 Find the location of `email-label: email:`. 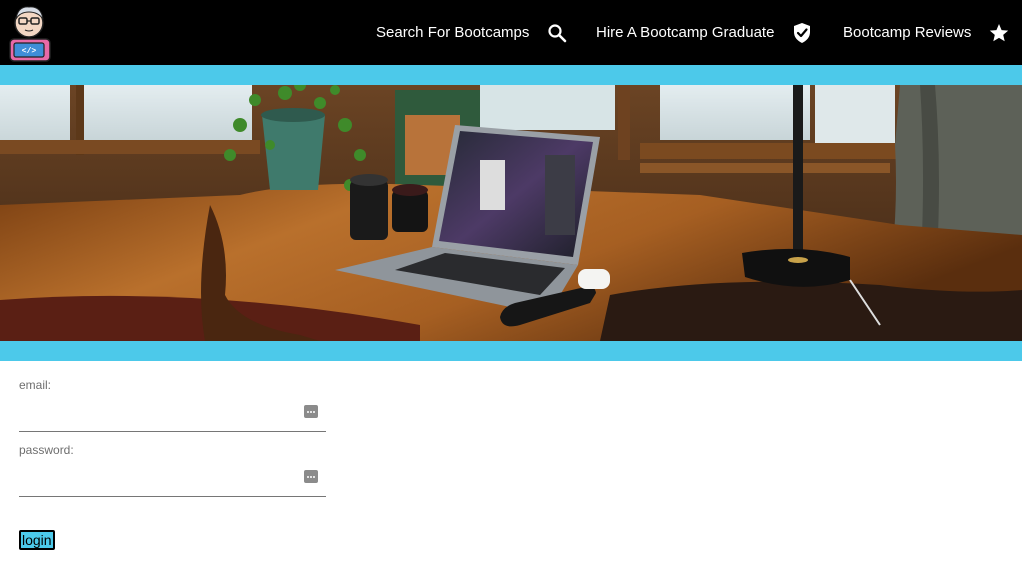

email-label: email: is located at coordinates (35, 385).